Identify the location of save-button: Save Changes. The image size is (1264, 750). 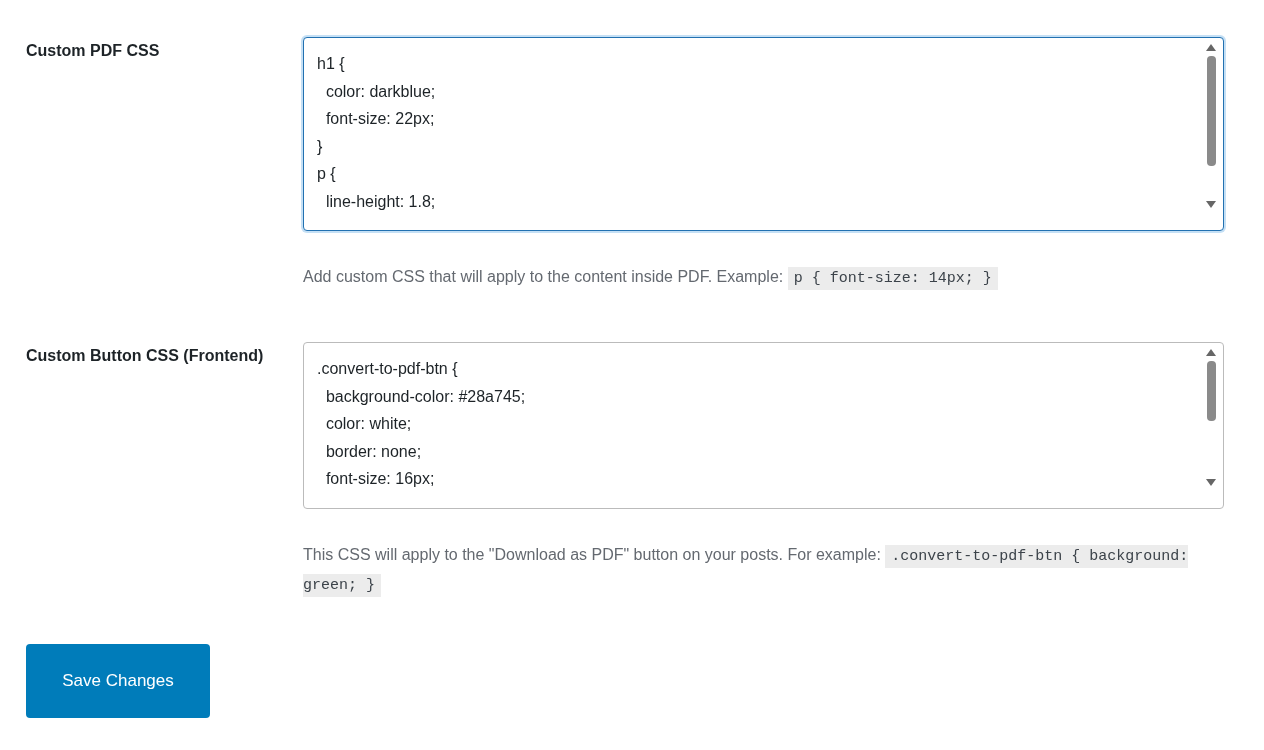
(118, 681).